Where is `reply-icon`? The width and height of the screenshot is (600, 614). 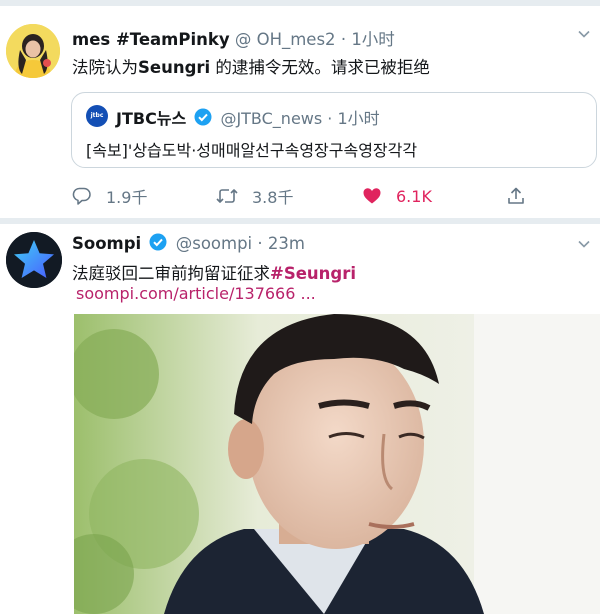
reply-icon is located at coordinates (81, 196).